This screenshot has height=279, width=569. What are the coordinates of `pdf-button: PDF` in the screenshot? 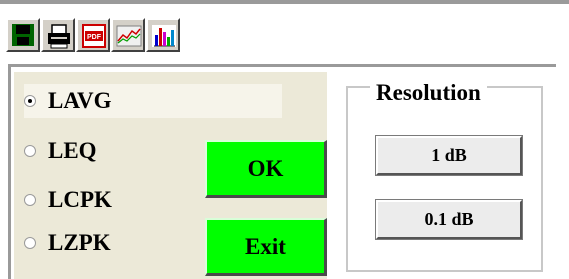 It's located at (93, 35).